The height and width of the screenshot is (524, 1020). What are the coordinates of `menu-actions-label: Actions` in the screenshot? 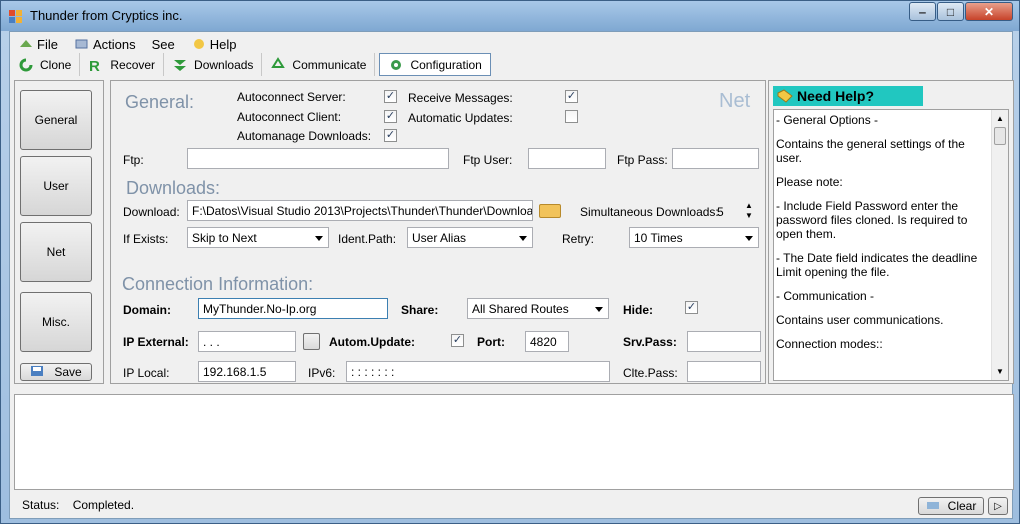 It's located at (114, 44).